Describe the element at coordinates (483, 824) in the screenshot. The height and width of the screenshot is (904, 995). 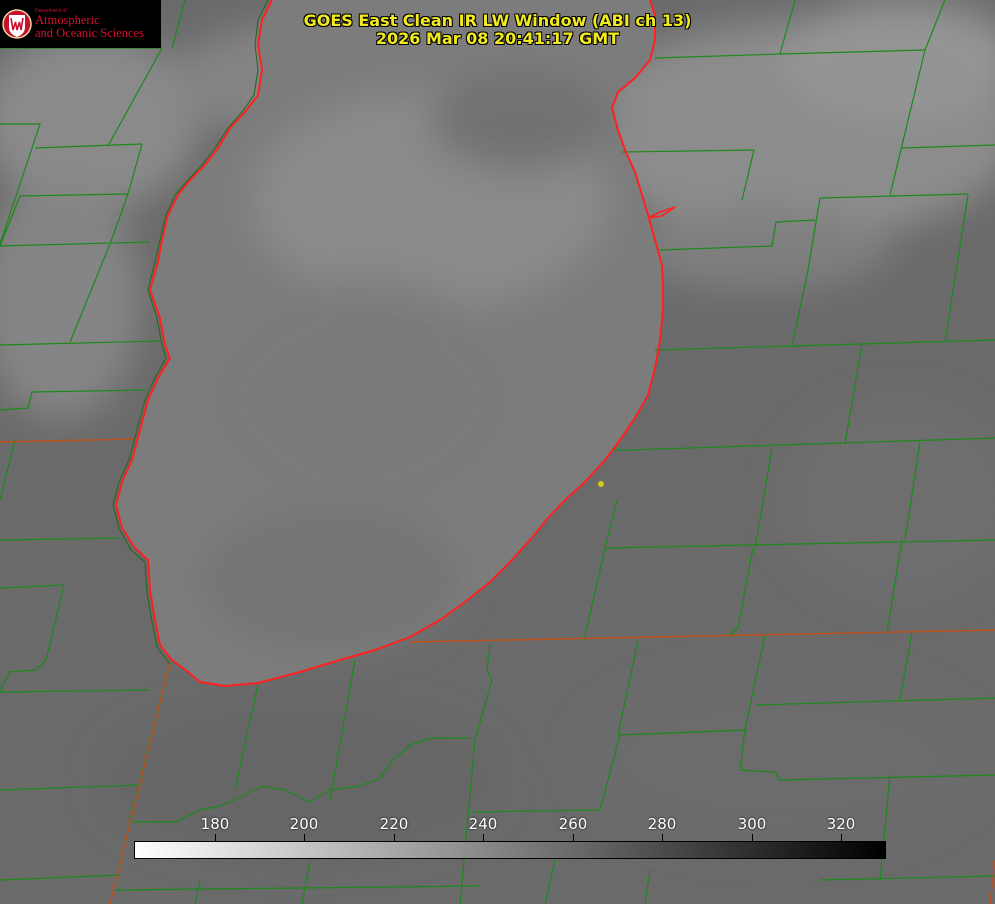
I see `colorbar-tick-label: 240` at that location.